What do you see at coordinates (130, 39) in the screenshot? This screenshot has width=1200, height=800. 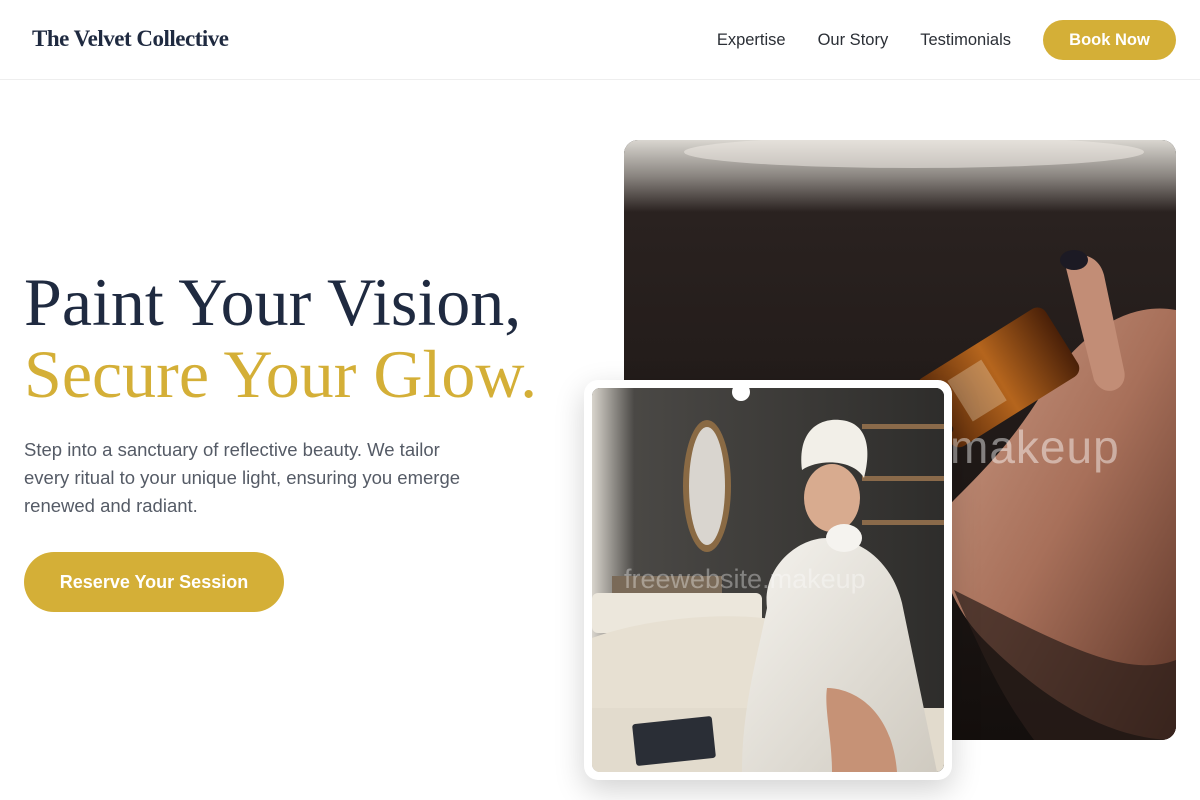 I see `brand-logo: The Velvet Collective` at bounding box center [130, 39].